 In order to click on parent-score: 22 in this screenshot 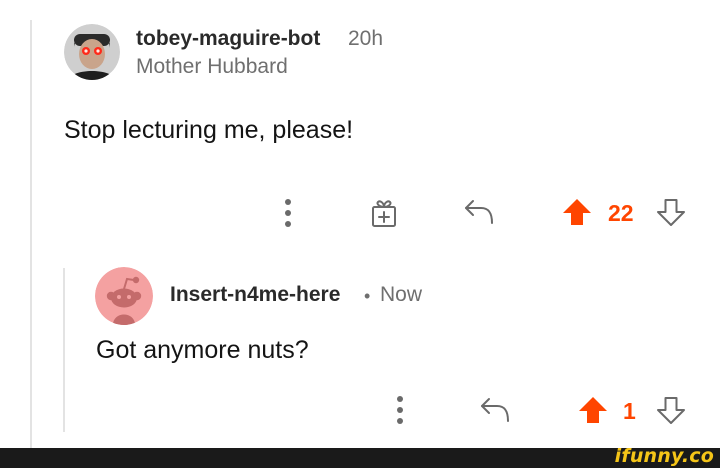, I will do `click(621, 213)`.